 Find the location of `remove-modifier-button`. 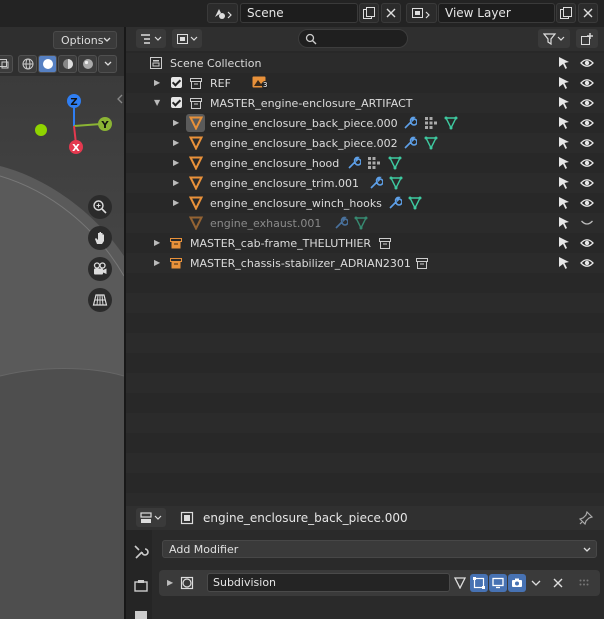

remove-modifier-button is located at coordinates (558, 583).